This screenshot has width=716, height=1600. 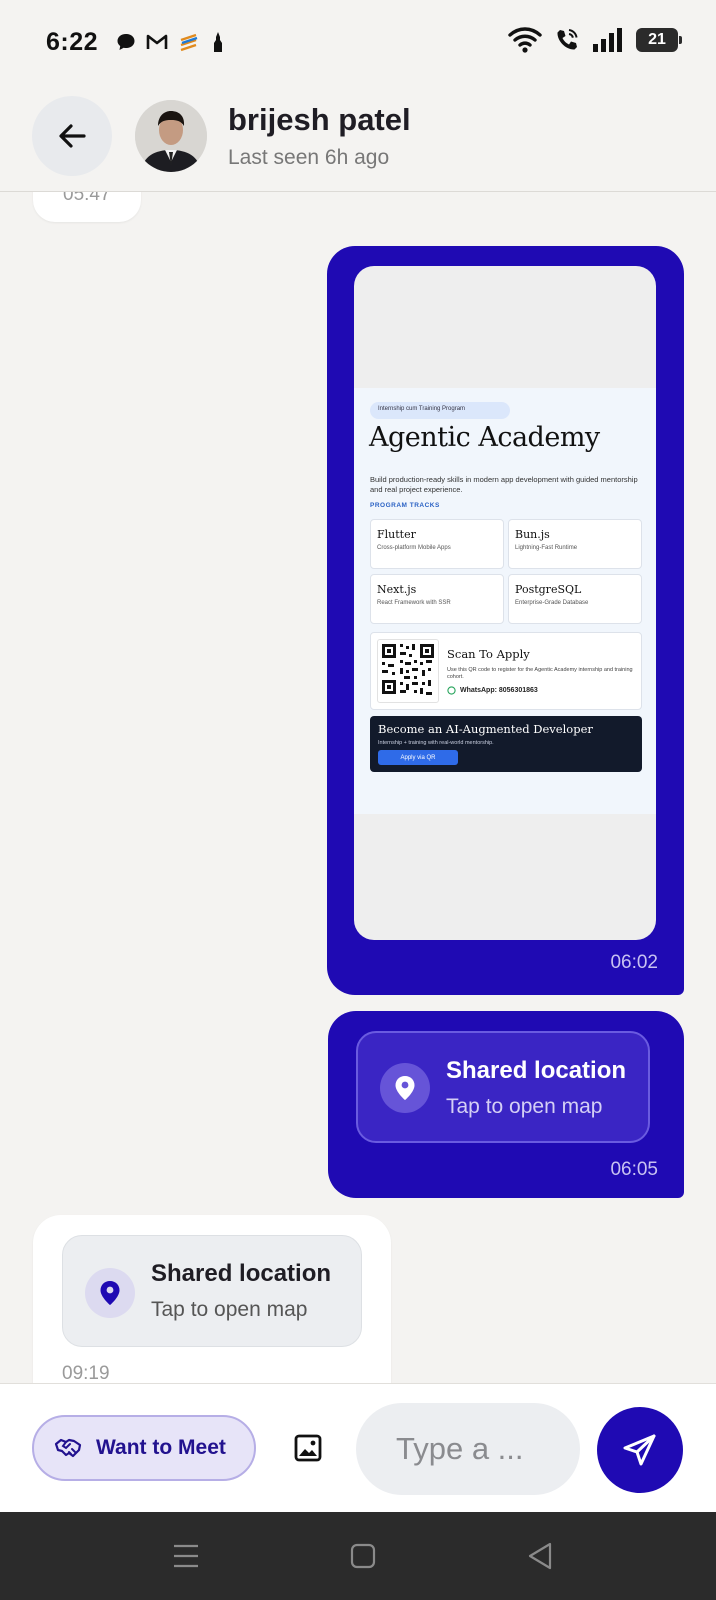 What do you see at coordinates (157, 41) in the screenshot?
I see `mail-notification-icon` at bounding box center [157, 41].